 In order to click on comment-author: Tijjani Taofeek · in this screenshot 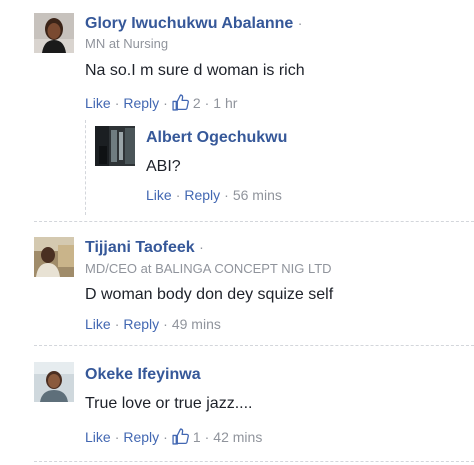, I will do `click(144, 248)`.